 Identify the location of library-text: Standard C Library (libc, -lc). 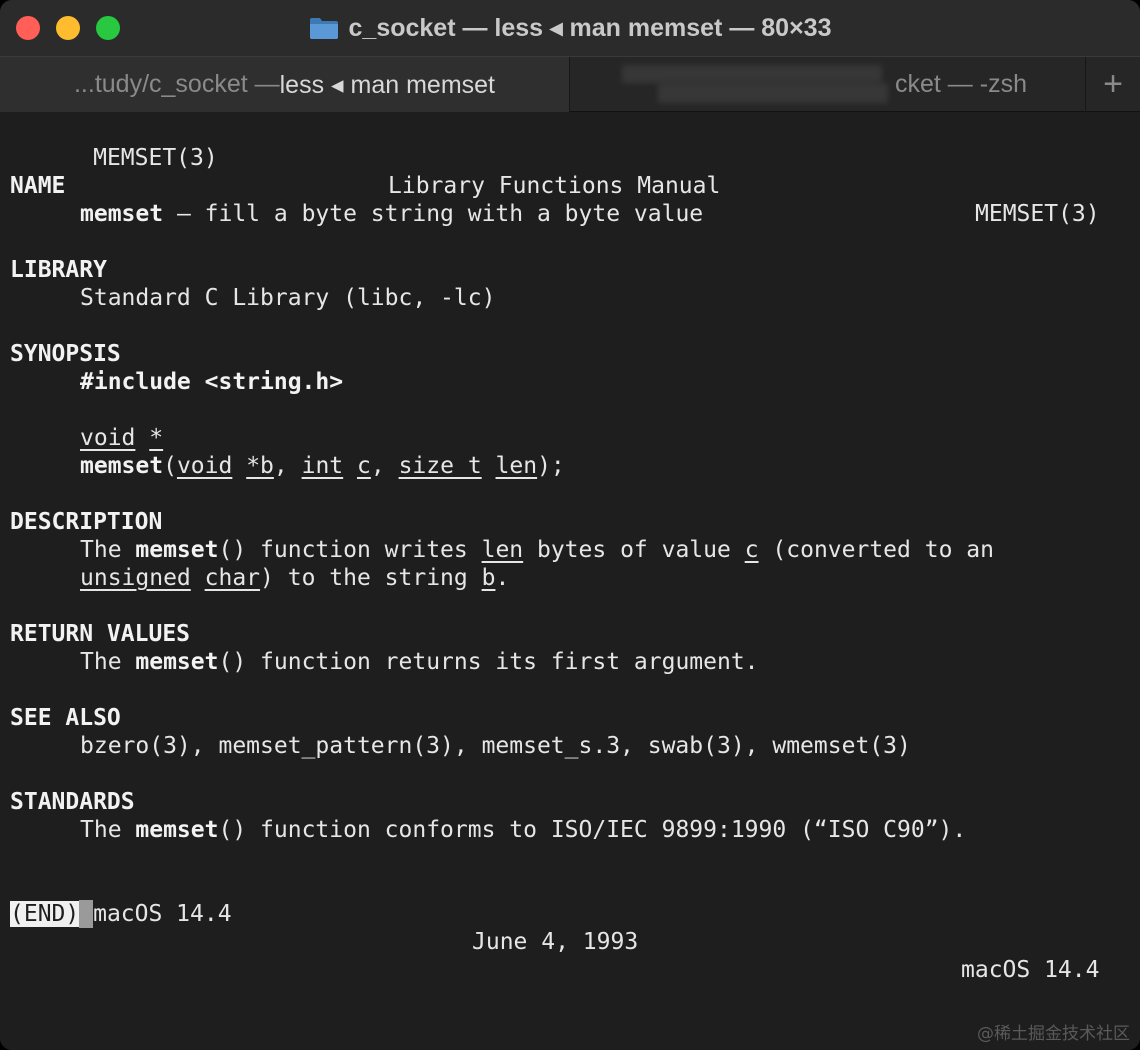
(288, 298).